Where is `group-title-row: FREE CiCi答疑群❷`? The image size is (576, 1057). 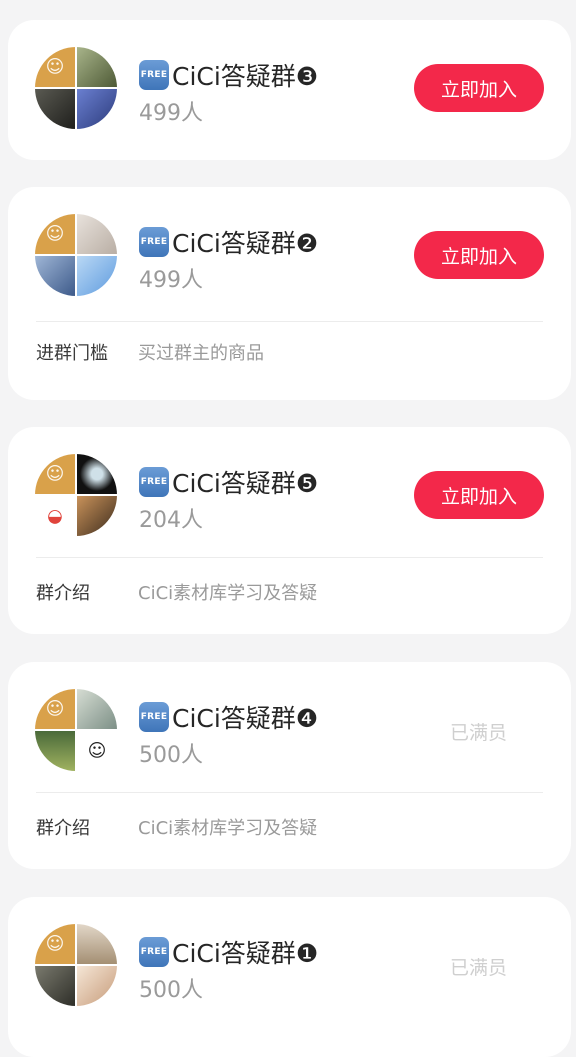 group-title-row: FREE CiCi答疑群❷ is located at coordinates (228, 242).